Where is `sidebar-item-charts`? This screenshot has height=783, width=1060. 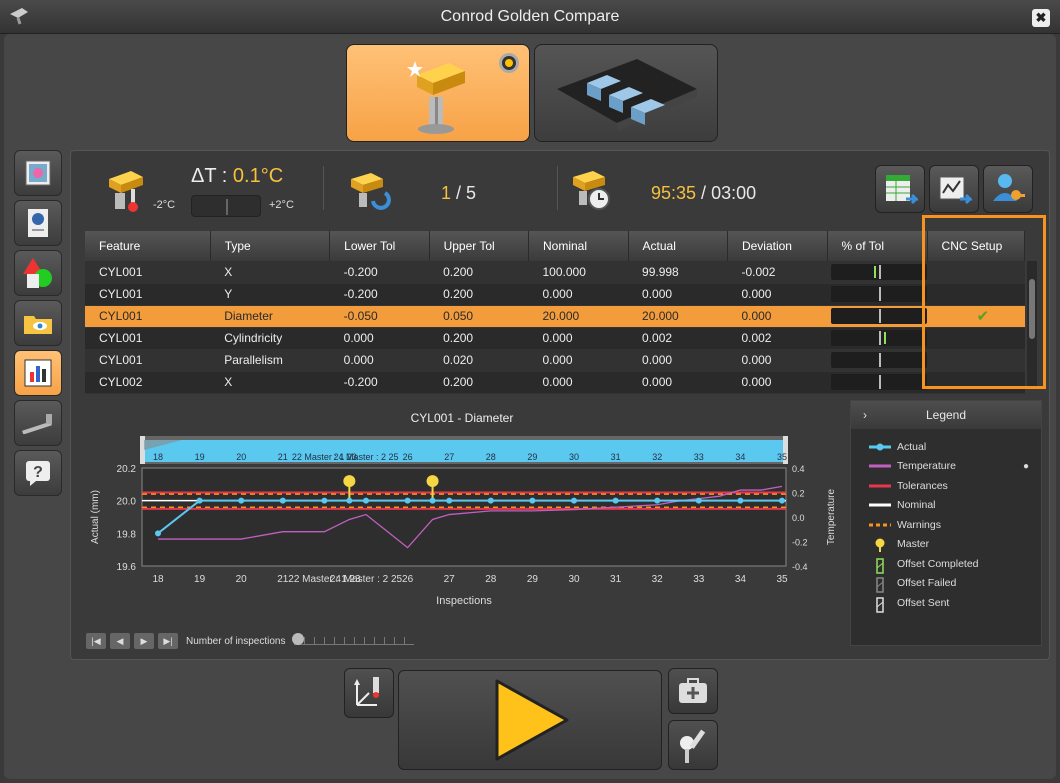
sidebar-item-charts is located at coordinates (38, 373).